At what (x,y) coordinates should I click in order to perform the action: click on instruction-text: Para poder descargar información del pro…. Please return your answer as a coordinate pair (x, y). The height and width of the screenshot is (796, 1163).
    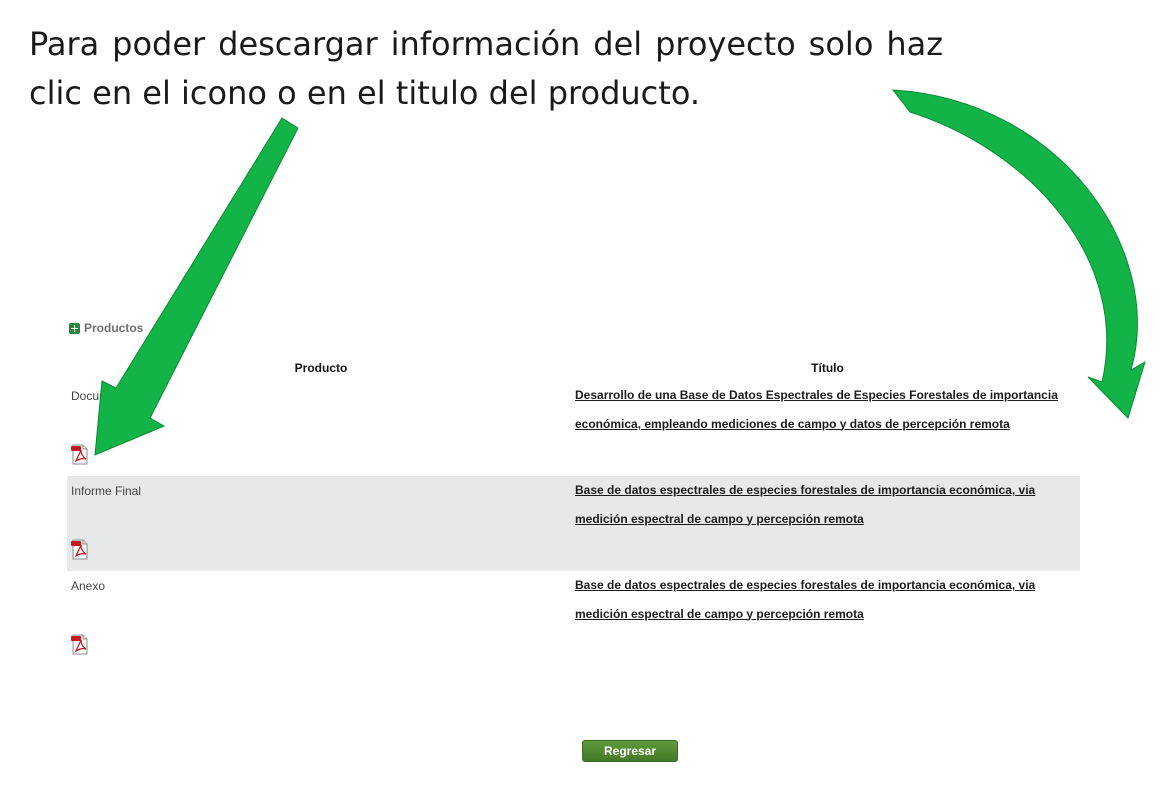
    Looking at the image, I should click on (486, 68).